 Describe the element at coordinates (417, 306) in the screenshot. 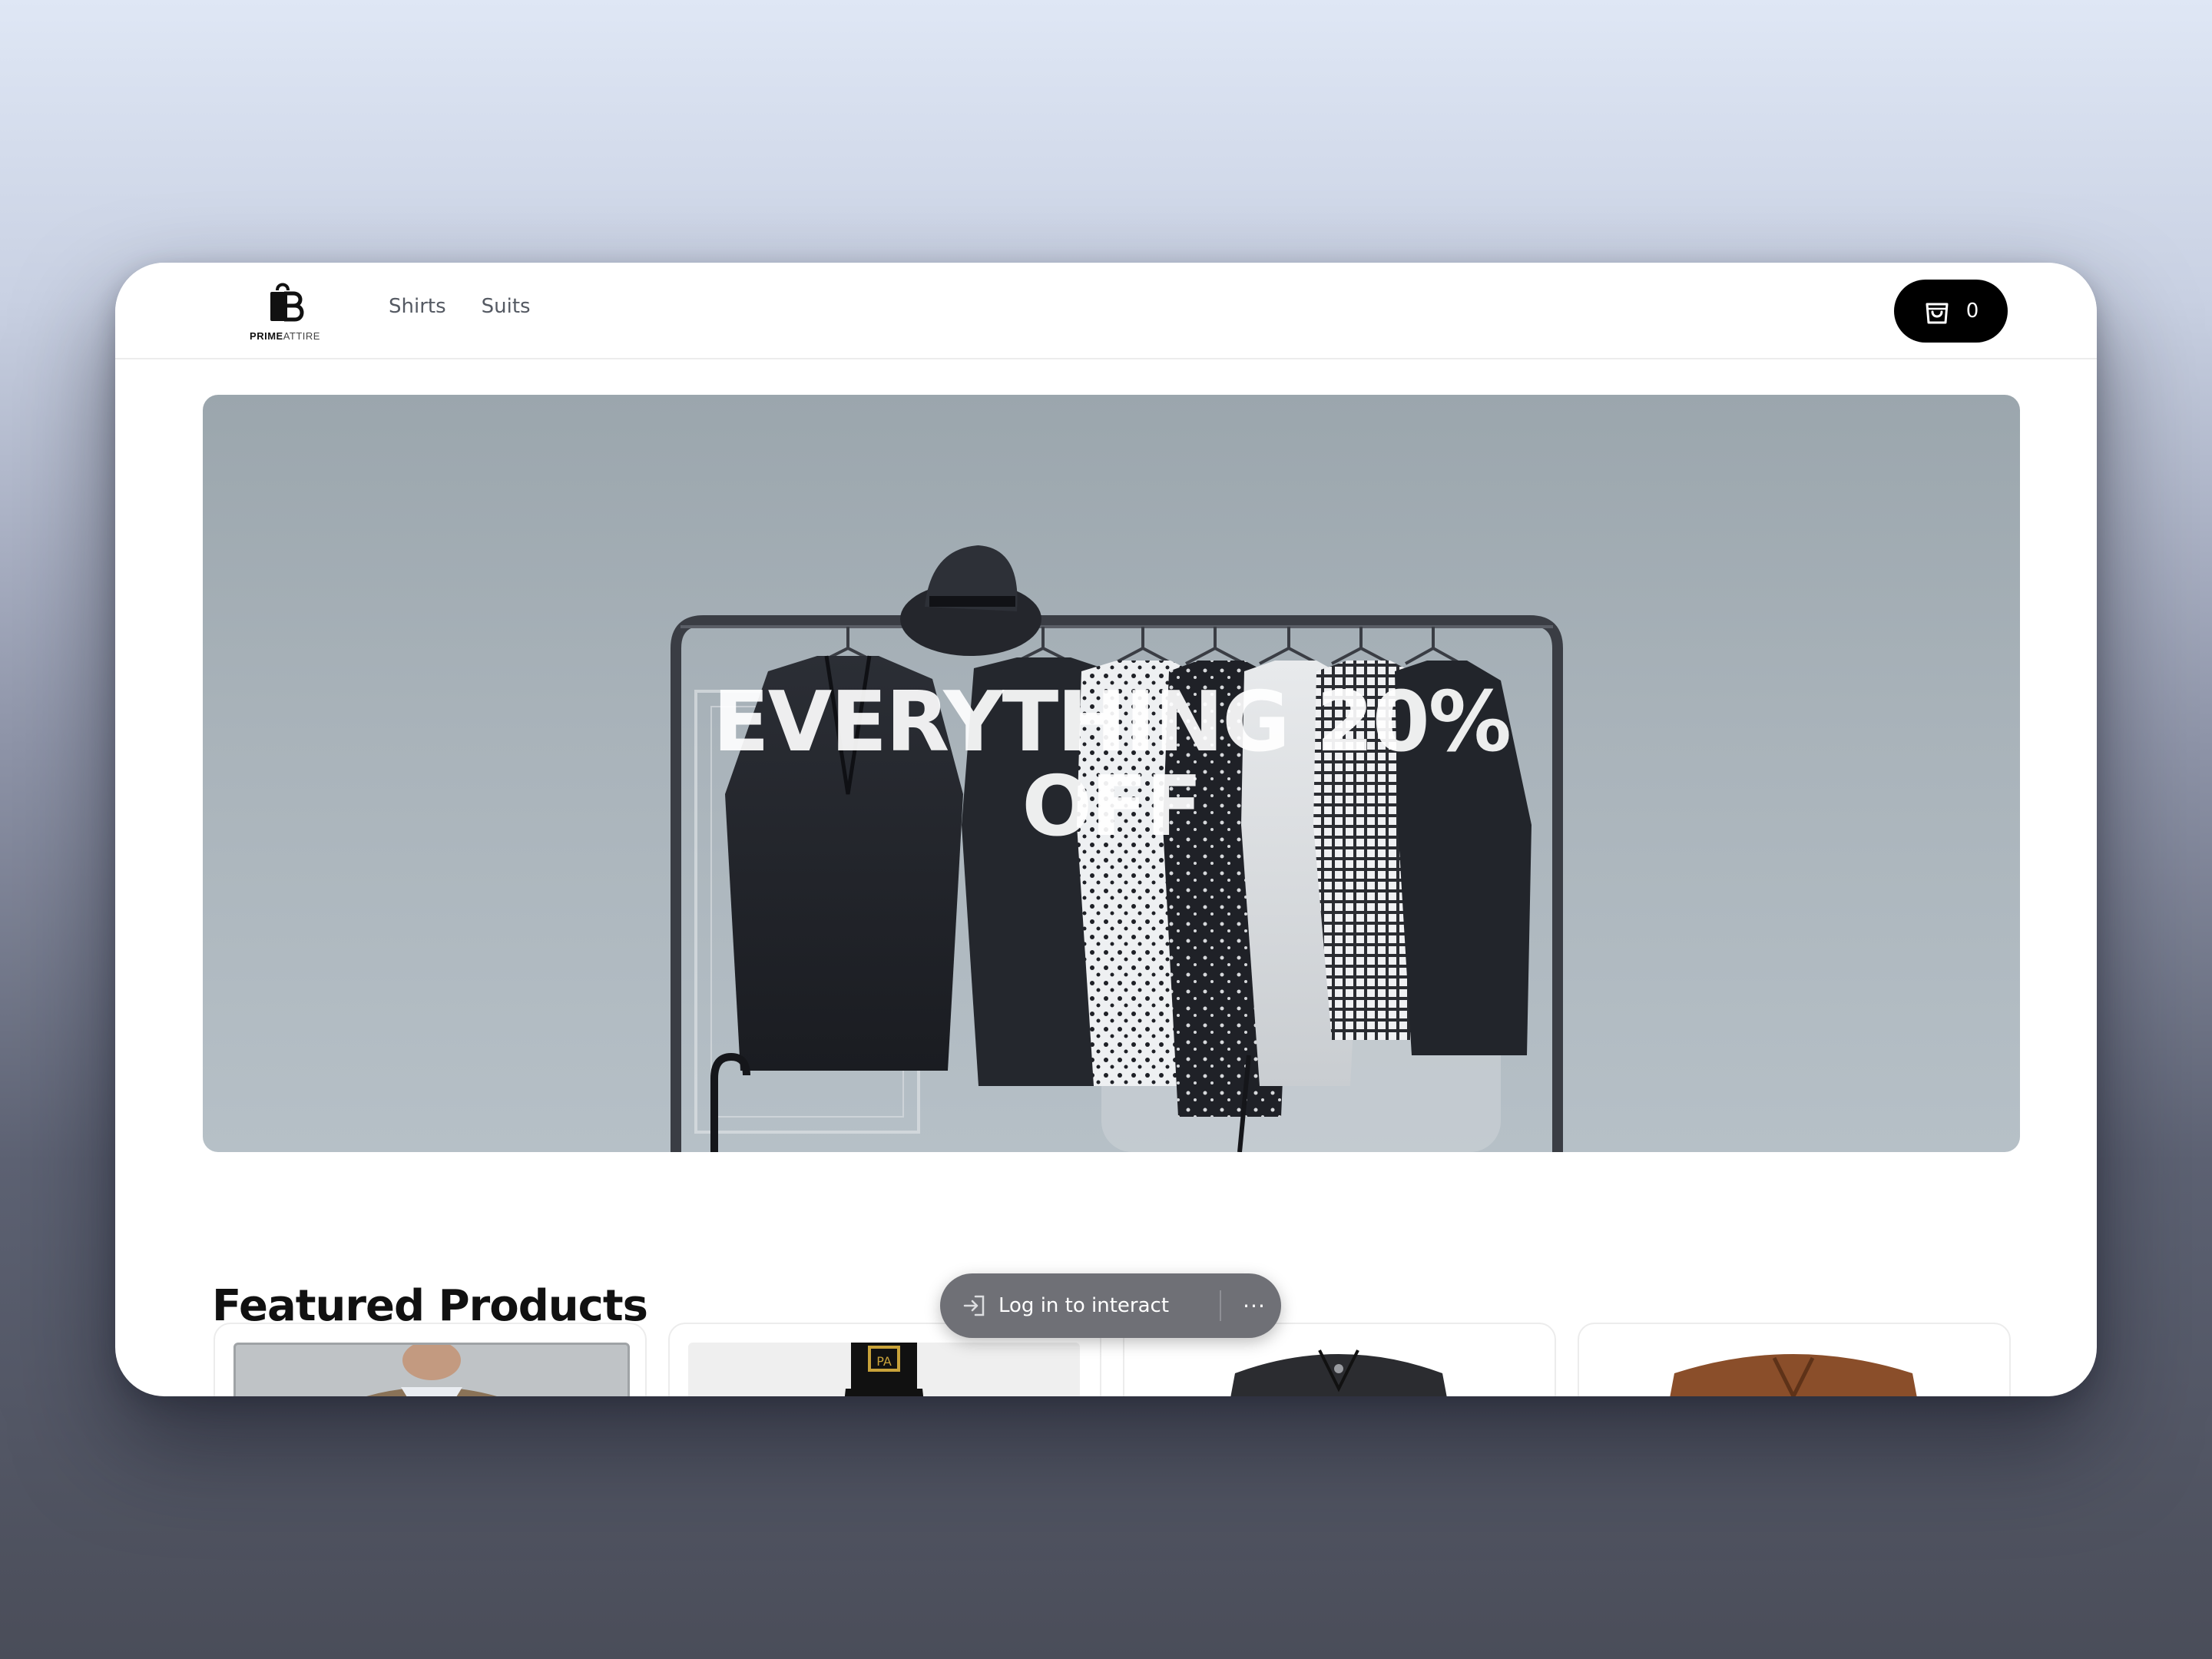

I see `nav-item-shirts: Shirts` at that location.